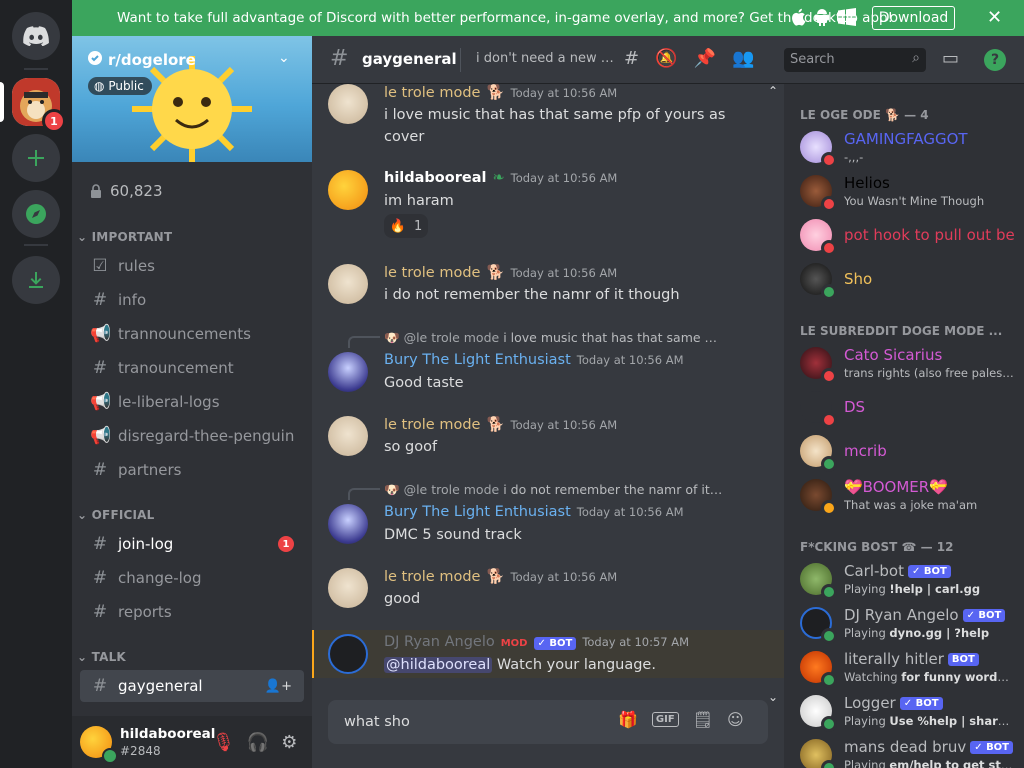 The image size is (1024, 768). Describe the element at coordinates (36, 69) in the screenshot. I see `rail-separator` at that location.